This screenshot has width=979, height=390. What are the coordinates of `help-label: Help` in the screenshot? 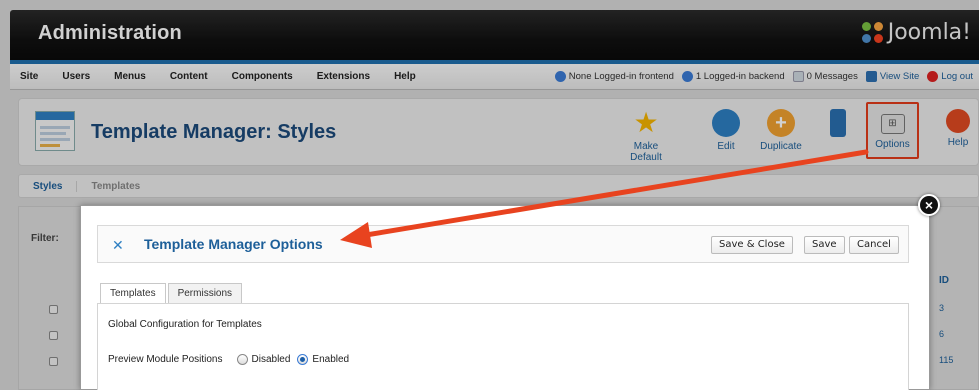 It's located at (958, 142).